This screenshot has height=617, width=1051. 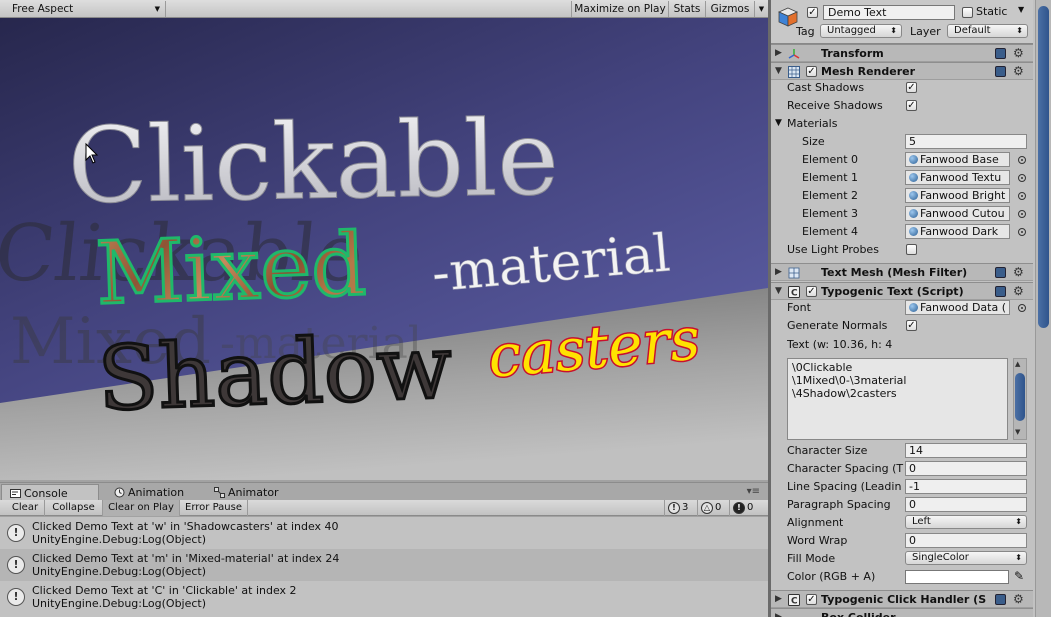 What do you see at coordinates (966, 504) in the screenshot?
I see `paragraph-spacing-field: 0` at bounding box center [966, 504].